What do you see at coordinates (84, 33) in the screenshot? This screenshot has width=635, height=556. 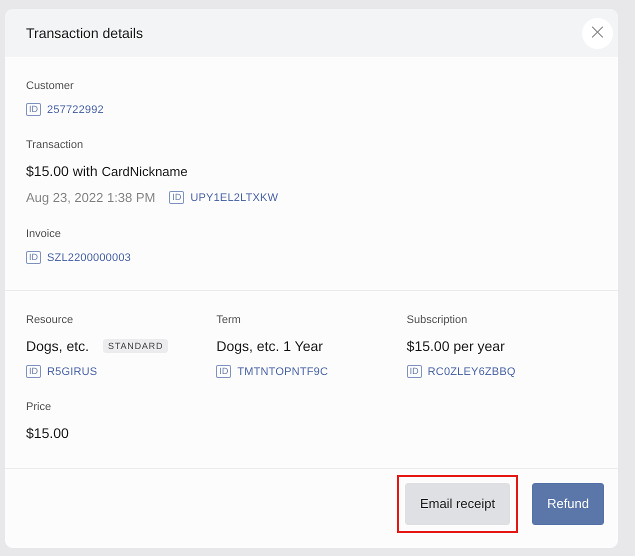 I see `dialog-title: Transaction details` at bounding box center [84, 33].